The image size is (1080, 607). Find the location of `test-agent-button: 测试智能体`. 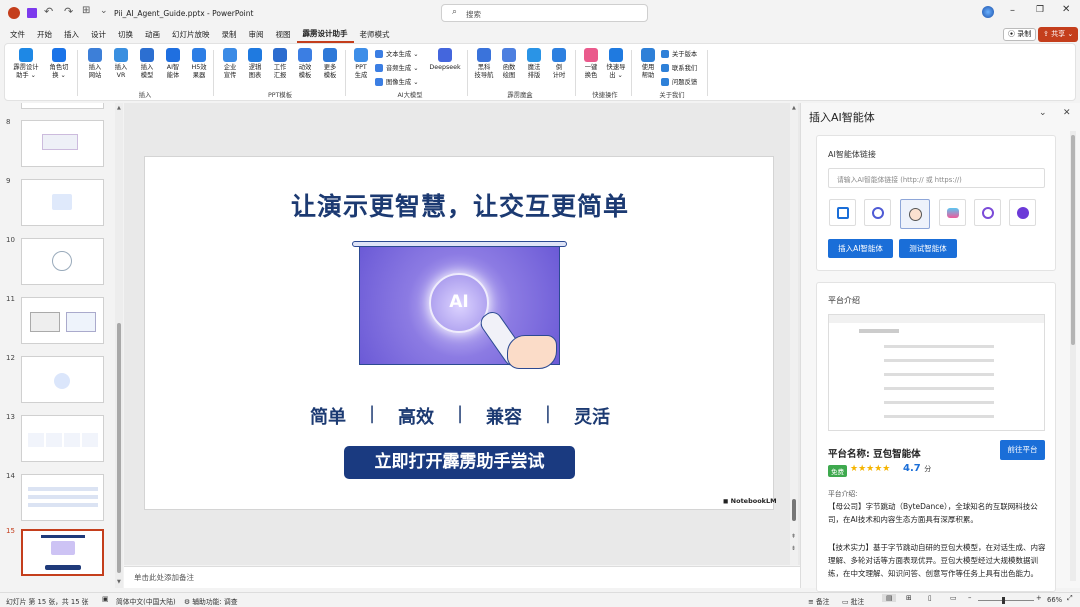

test-agent-button: 测试智能体 is located at coordinates (928, 248).